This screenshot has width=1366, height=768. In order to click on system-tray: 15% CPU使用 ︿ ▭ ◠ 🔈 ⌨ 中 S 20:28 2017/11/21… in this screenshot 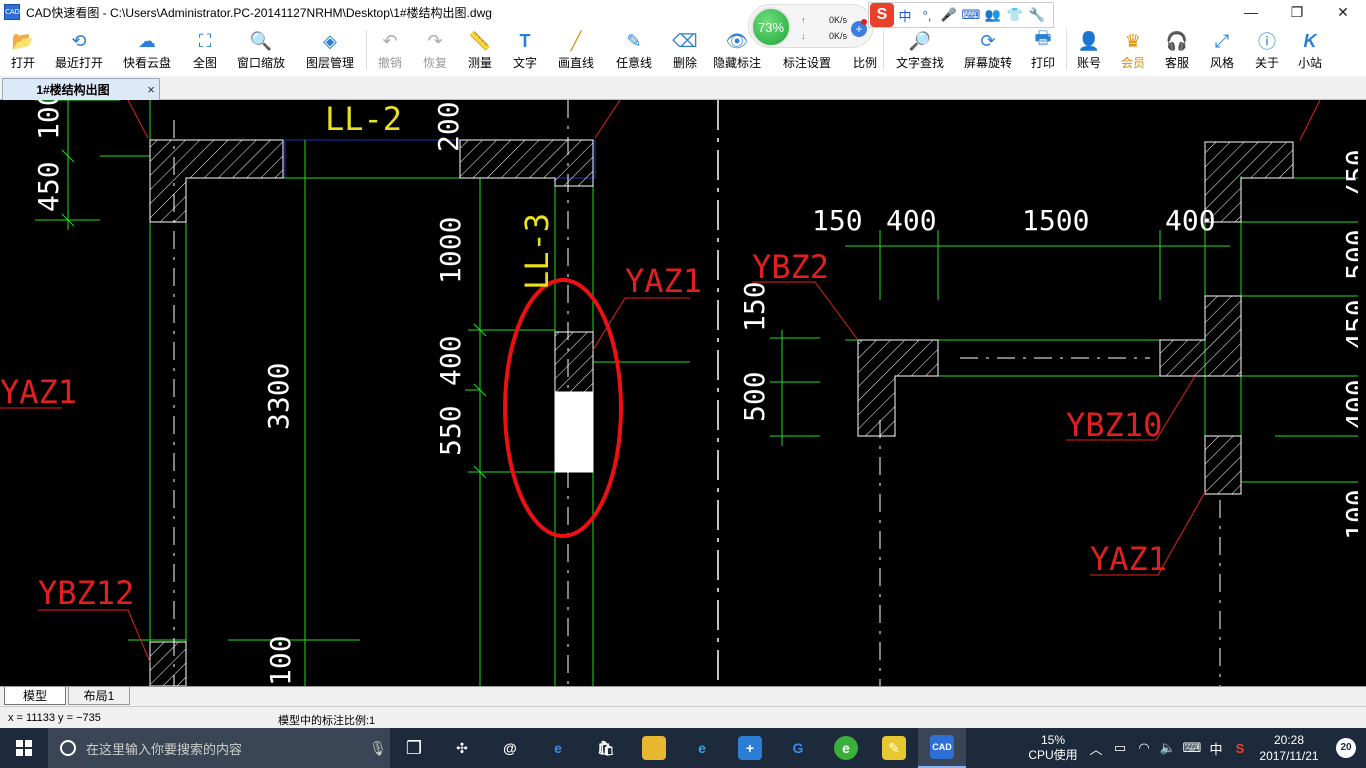, I will do `click(1194, 748)`.